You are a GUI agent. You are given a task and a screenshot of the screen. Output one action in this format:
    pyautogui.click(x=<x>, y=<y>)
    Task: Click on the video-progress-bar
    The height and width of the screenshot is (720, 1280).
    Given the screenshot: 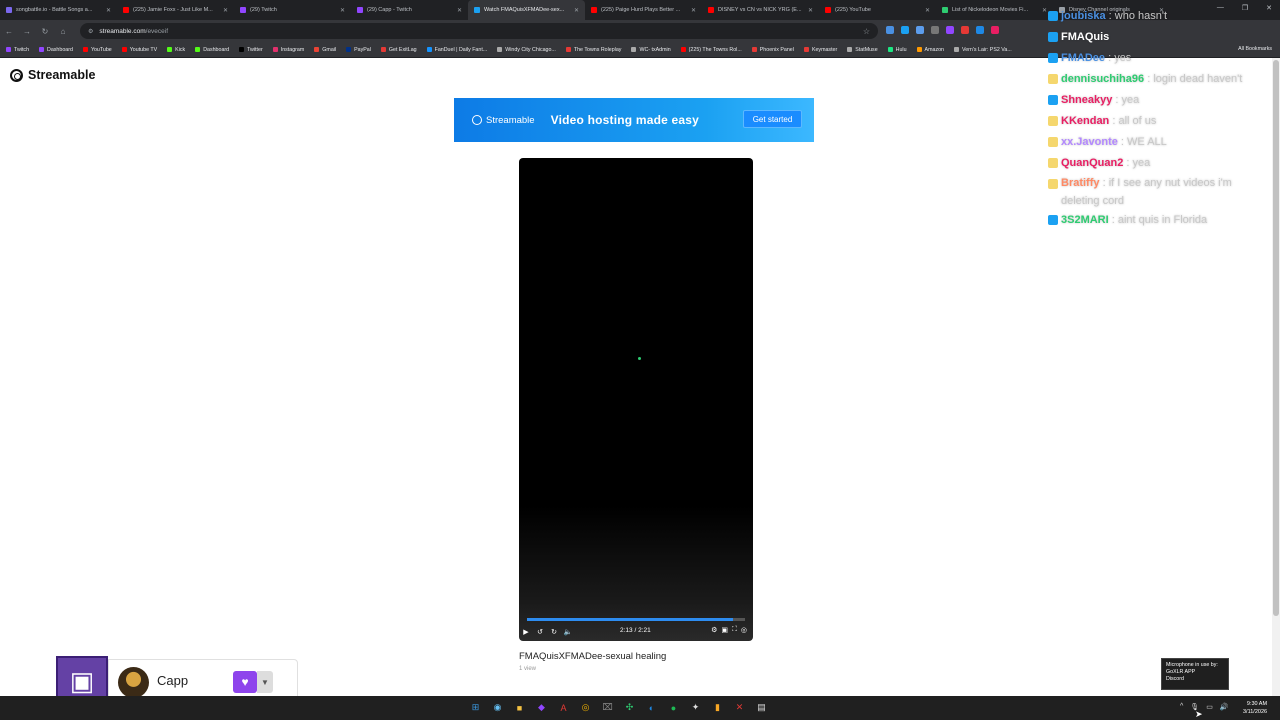 What is the action you would take?
    pyautogui.click(x=636, y=619)
    